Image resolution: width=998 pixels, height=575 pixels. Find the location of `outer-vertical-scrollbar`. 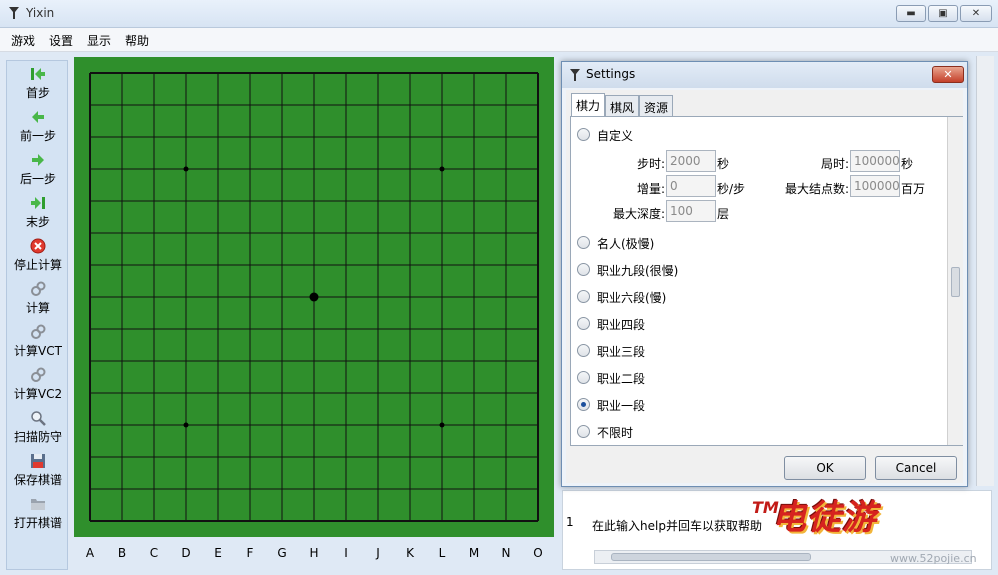

outer-vertical-scrollbar is located at coordinates (985, 271).